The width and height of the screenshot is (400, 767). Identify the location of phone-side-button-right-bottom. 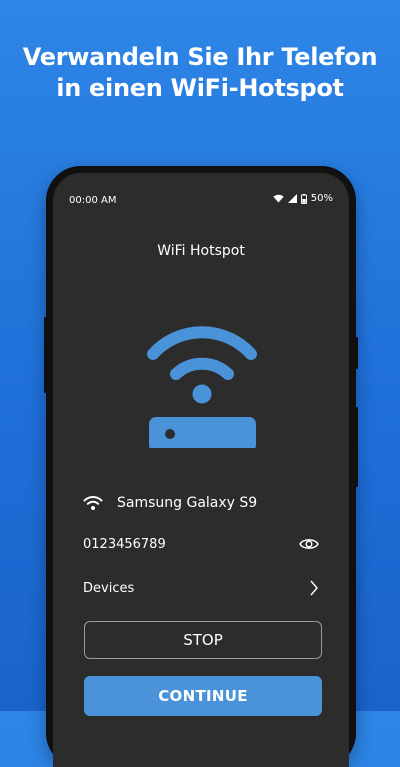
(356, 447).